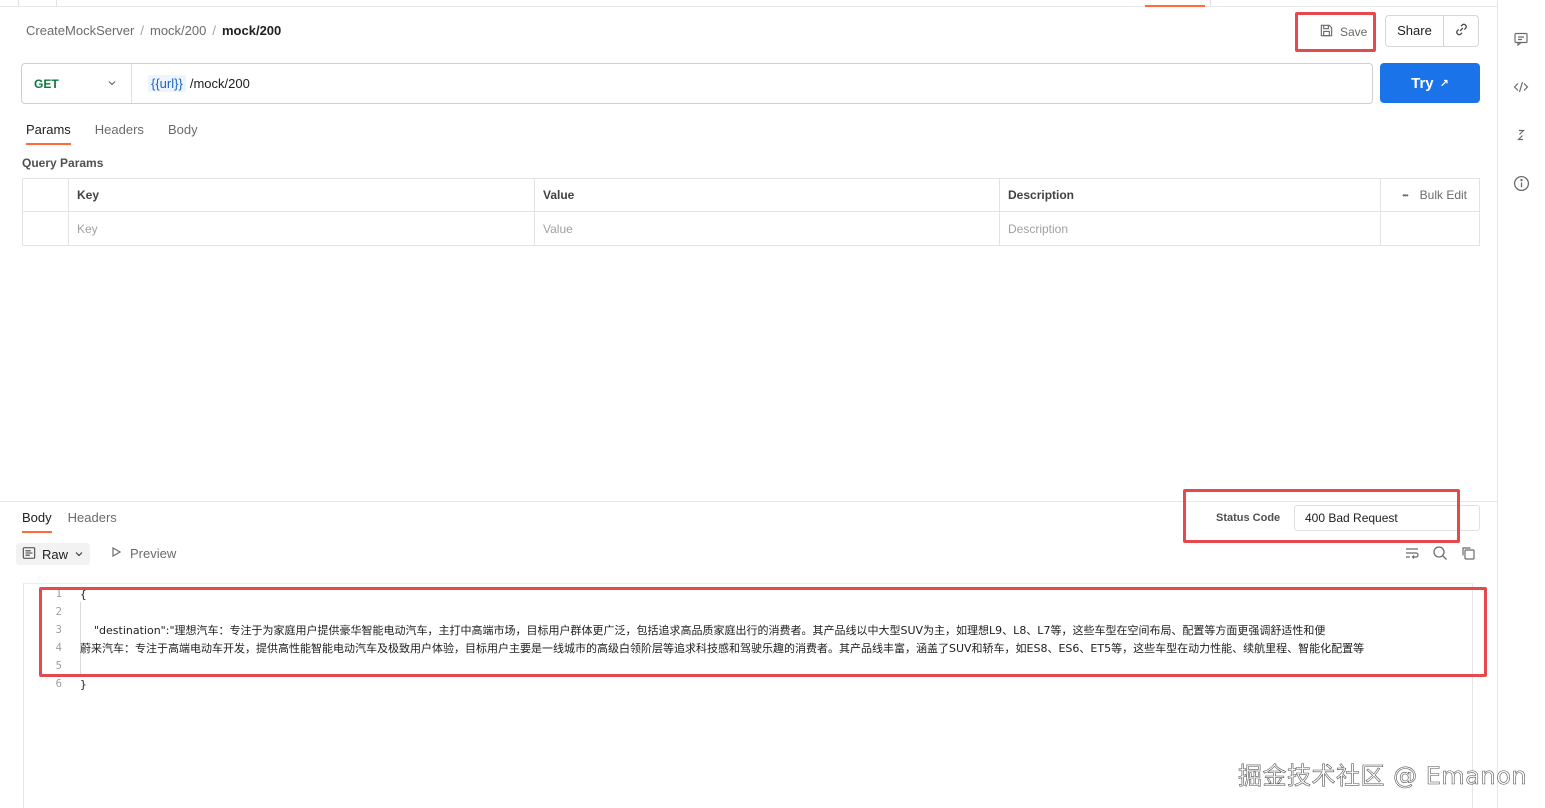 Image resolution: width=1545 pixels, height=808 pixels. Describe the element at coordinates (748, 3) in the screenshot. I see `top-tab-strip` at that location.